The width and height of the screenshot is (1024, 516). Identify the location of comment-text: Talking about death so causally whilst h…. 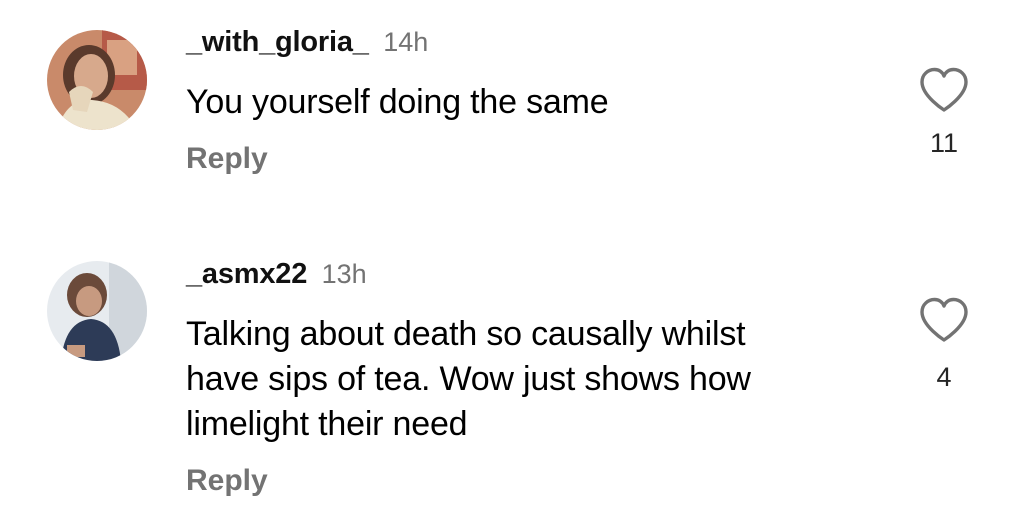
(468, 379).